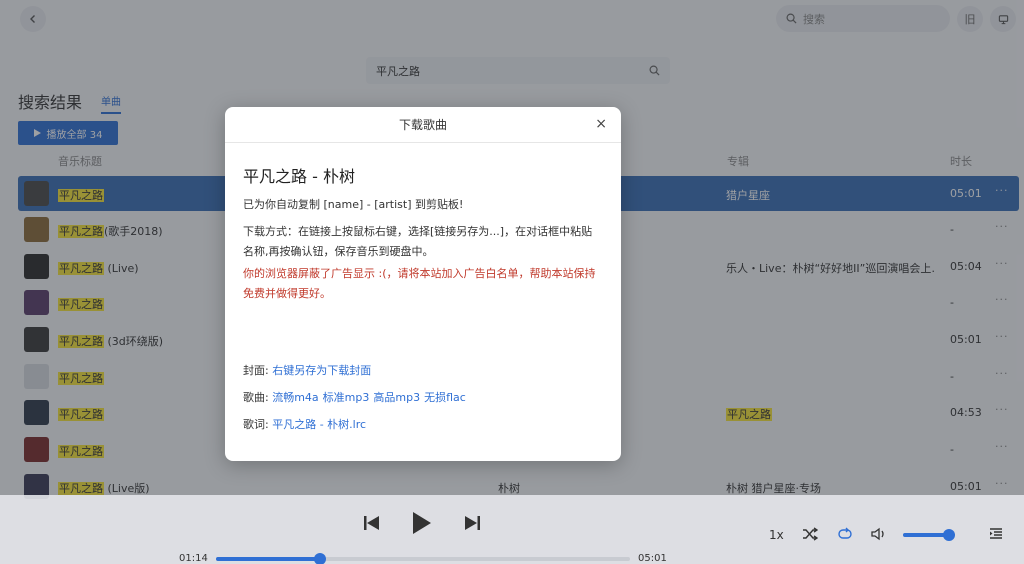 The height and width of the screenshot is (564, 1024). Describe the element at coordinates (295, 397) in the screenshot. I see `link-m4a: 流畅m4a` at that location.